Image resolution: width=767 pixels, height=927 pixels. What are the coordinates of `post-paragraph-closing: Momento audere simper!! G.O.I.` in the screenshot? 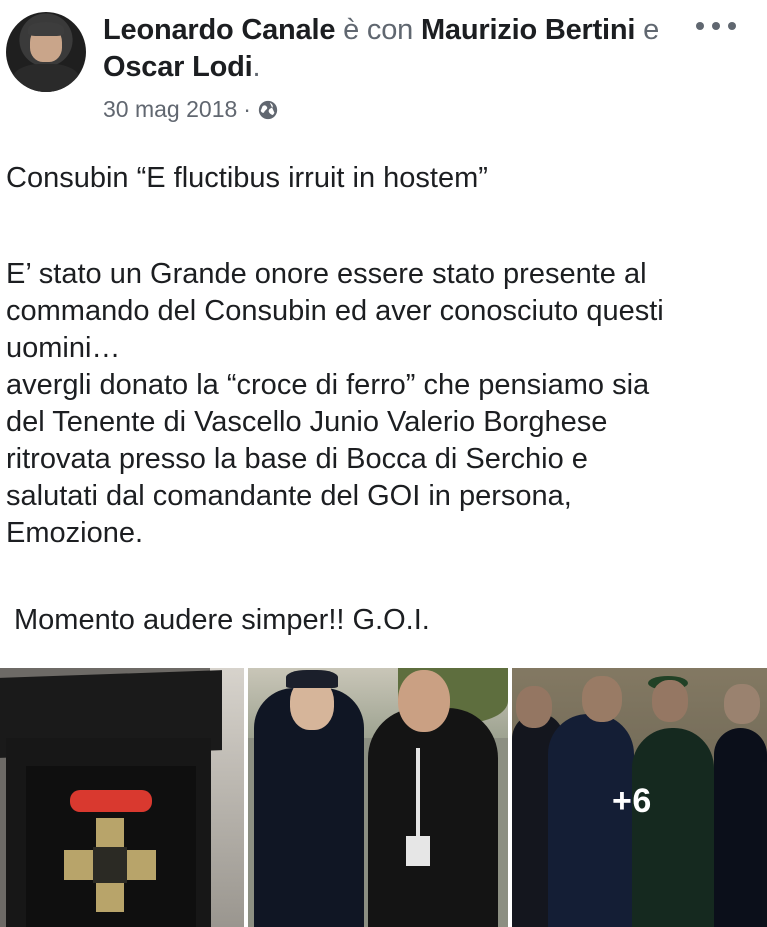 It's located at (222, 620).